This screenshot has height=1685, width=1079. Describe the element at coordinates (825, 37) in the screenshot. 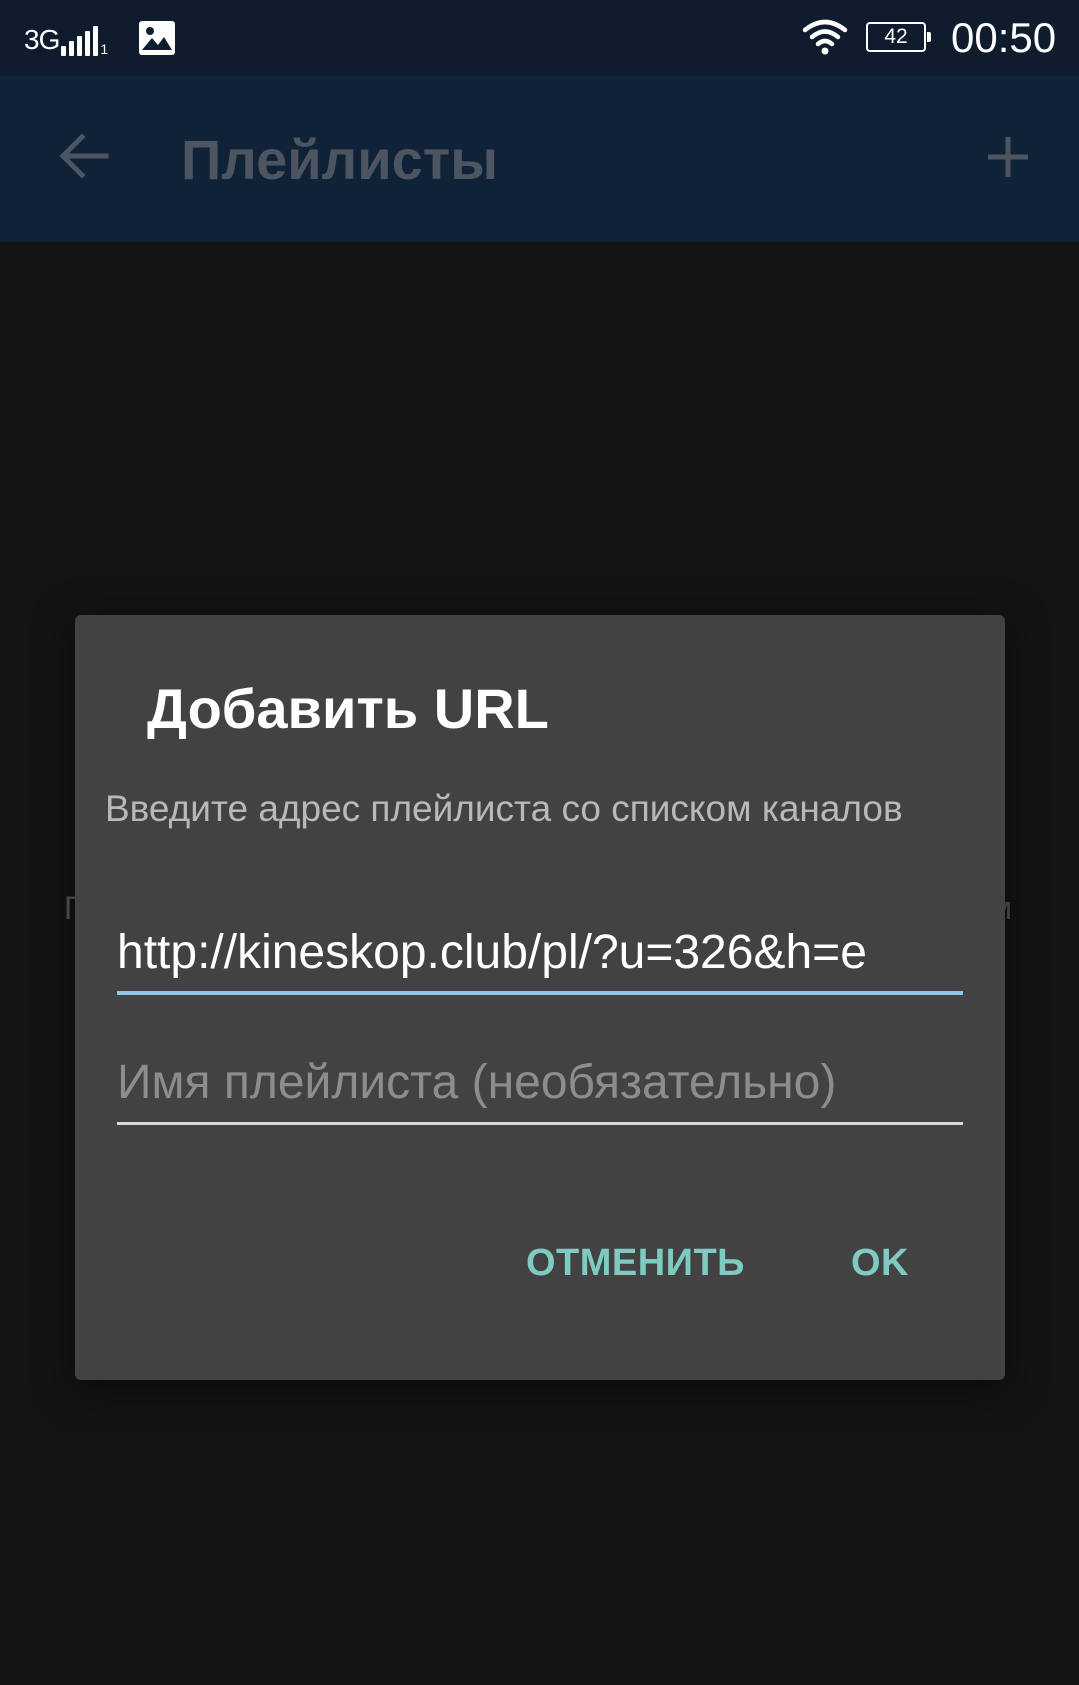

I see `wifi-icon` at that location.